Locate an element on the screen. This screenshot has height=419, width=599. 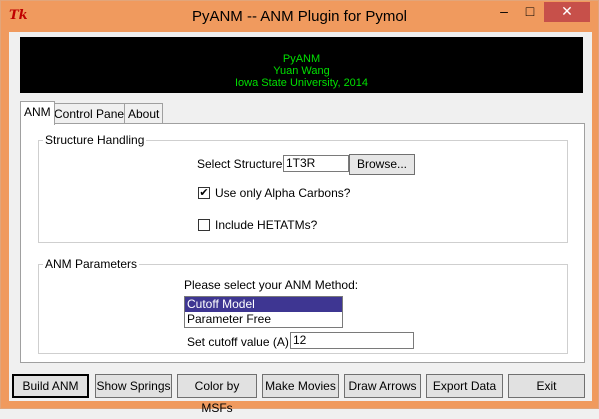
tab-anm: ANM is located at coordinates (37, 113).